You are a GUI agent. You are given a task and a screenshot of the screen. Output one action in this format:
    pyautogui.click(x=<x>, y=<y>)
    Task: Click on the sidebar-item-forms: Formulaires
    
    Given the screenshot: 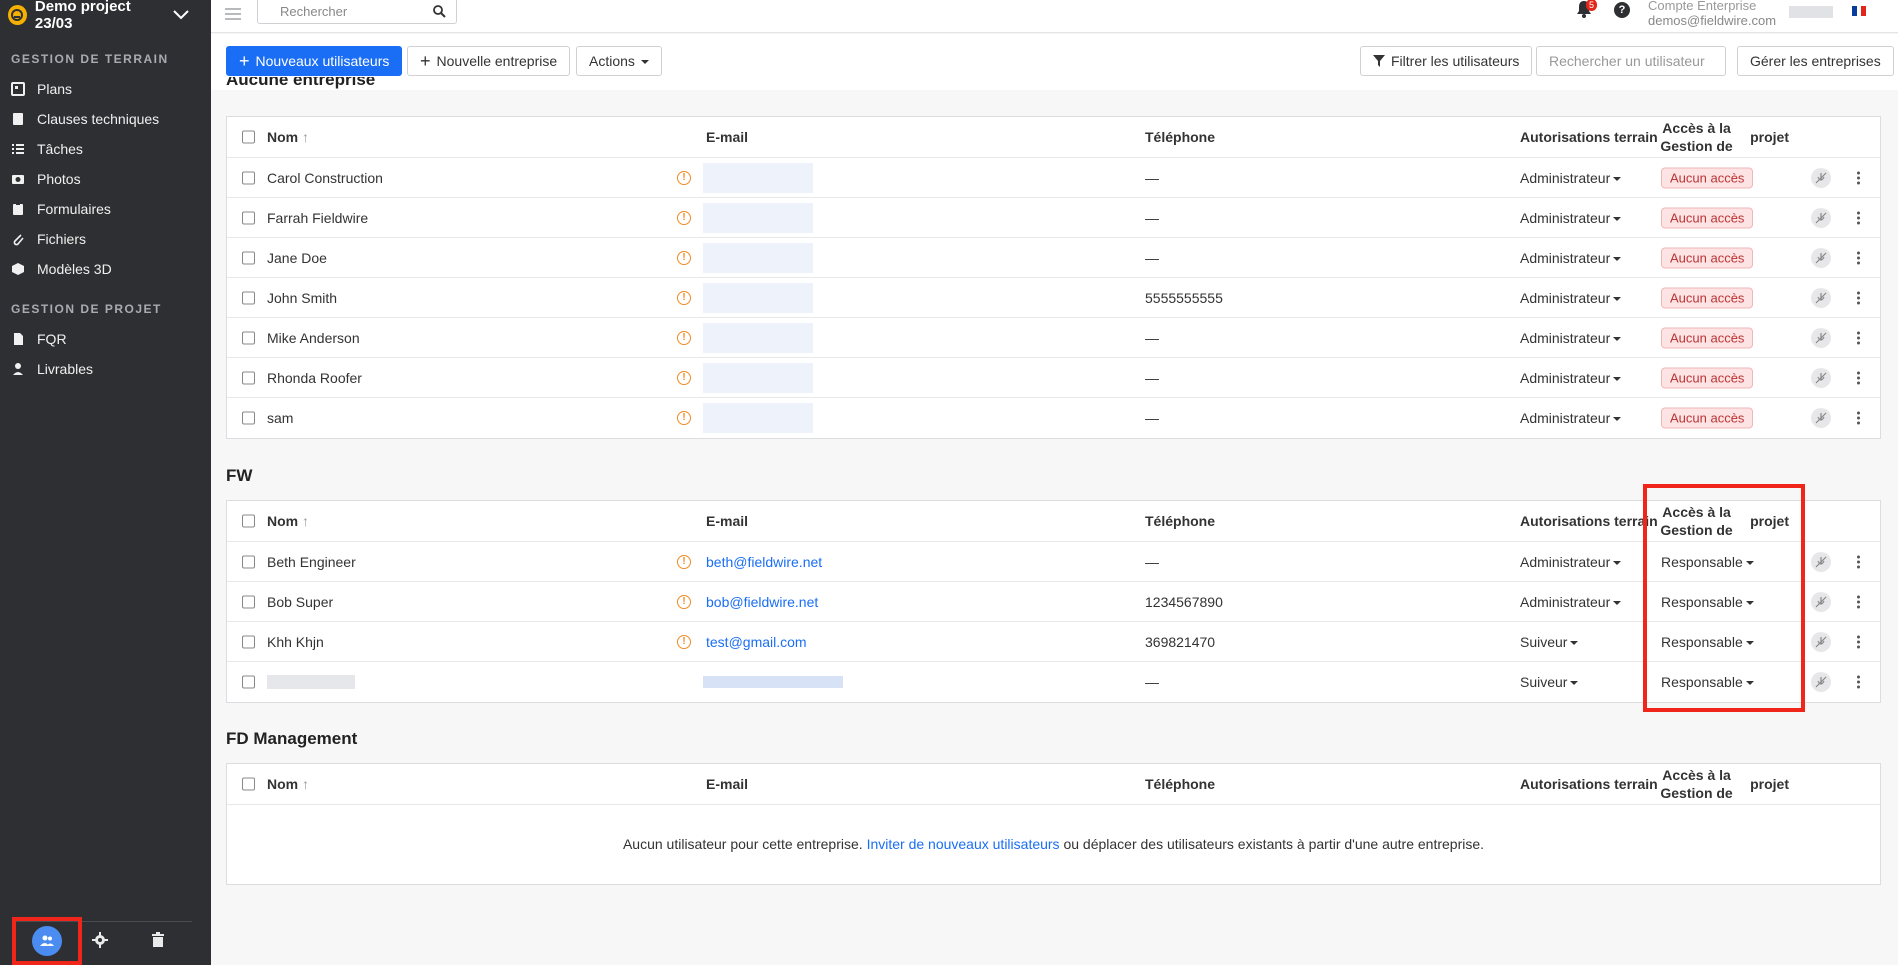 What is the action you would take?
    pyautogui.click(x=105, y=209)
    